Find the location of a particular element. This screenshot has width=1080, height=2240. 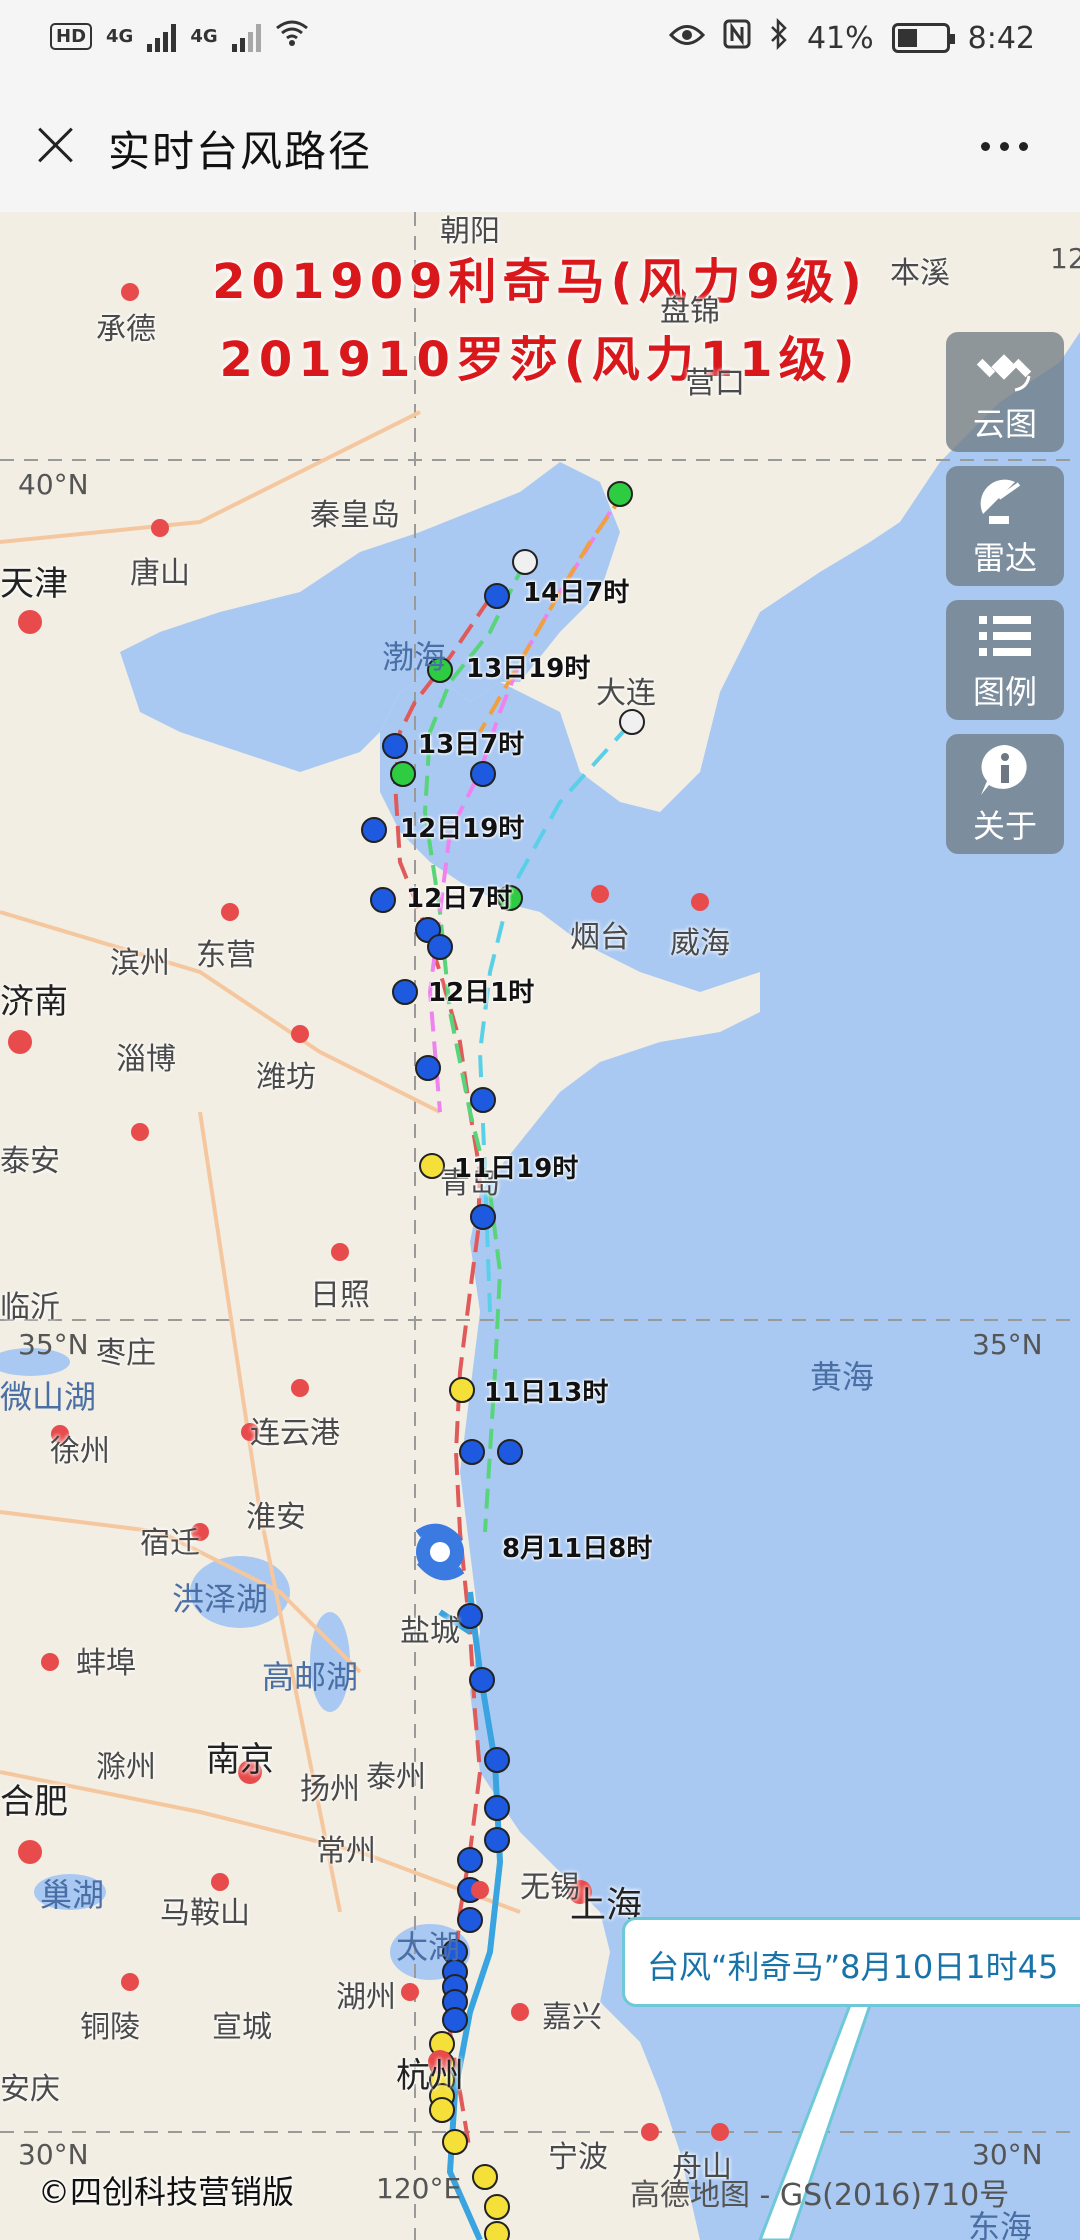

place-label: 盘锦 is located at coordinates (690, 311).